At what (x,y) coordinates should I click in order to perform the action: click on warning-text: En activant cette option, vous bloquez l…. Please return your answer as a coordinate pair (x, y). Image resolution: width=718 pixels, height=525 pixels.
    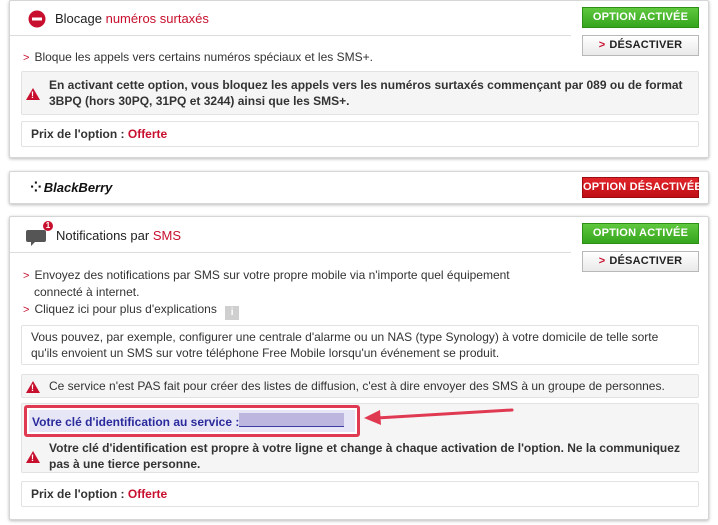
    Looking at the image, I should click on (366, 93).